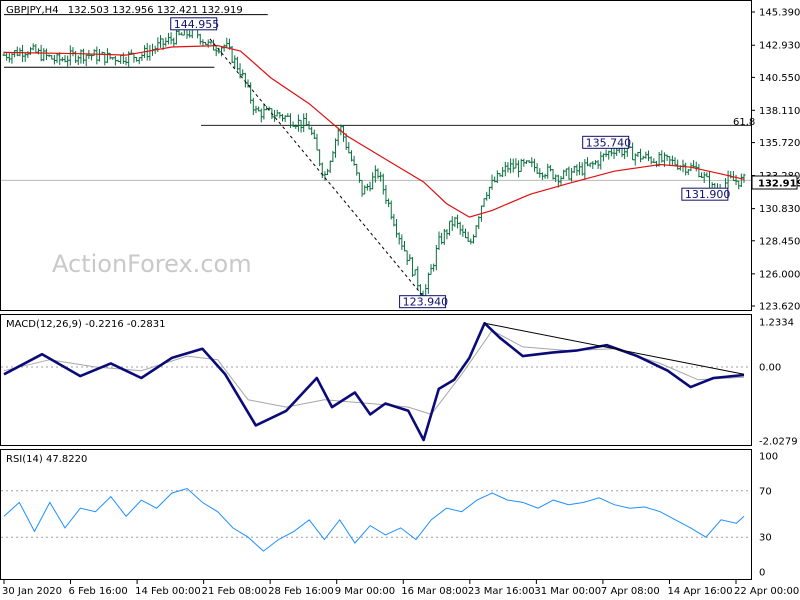 The height and width of the screenshot is (600, 800). What do you see at coordinates (155, 10) in the screenshot?
I see `ohlc-values: 132.503 132.956 132.421 132.919` at bounding box center [155, 10].